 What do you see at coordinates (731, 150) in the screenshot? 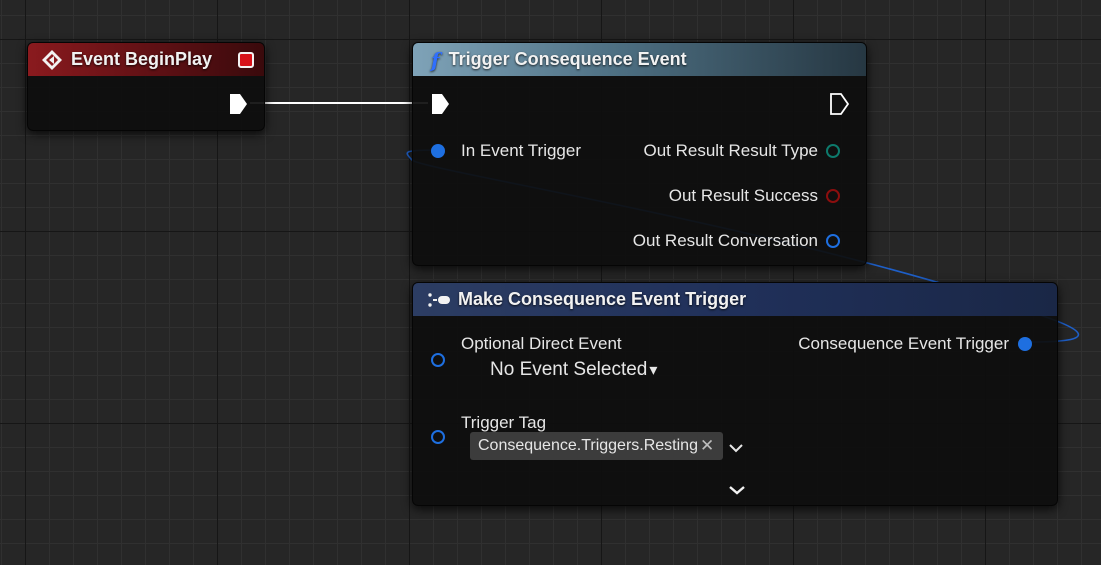
I see `out-result-type-label: Out Result Result Type` at bounding box center [731, 150].